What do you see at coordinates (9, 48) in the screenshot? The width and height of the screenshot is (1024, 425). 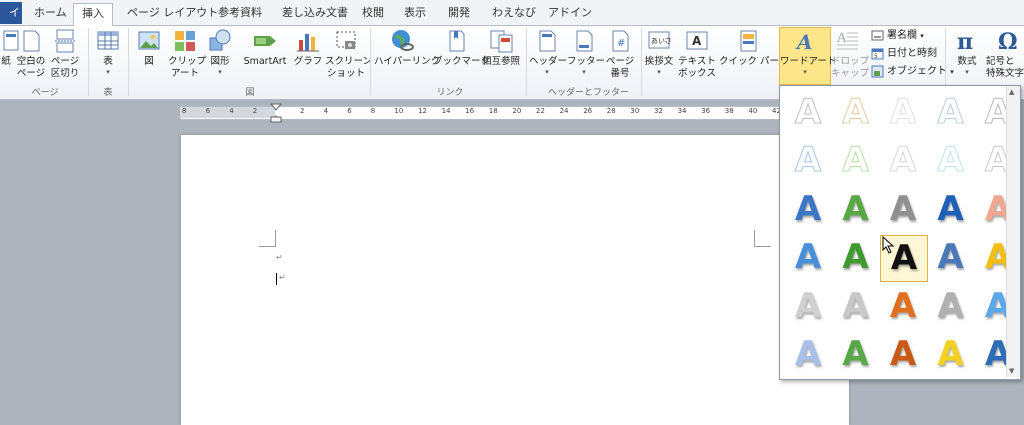 I see `cover-page-button: 紙` at bounding box center [9, 48].